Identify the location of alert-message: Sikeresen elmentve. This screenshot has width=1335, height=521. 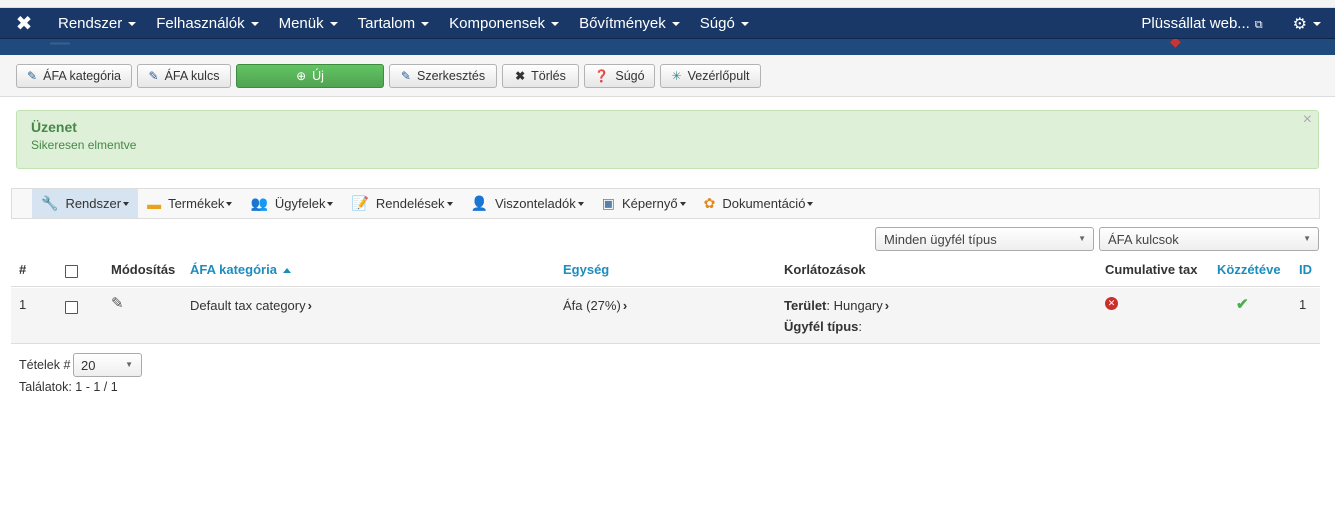
(84, 145).